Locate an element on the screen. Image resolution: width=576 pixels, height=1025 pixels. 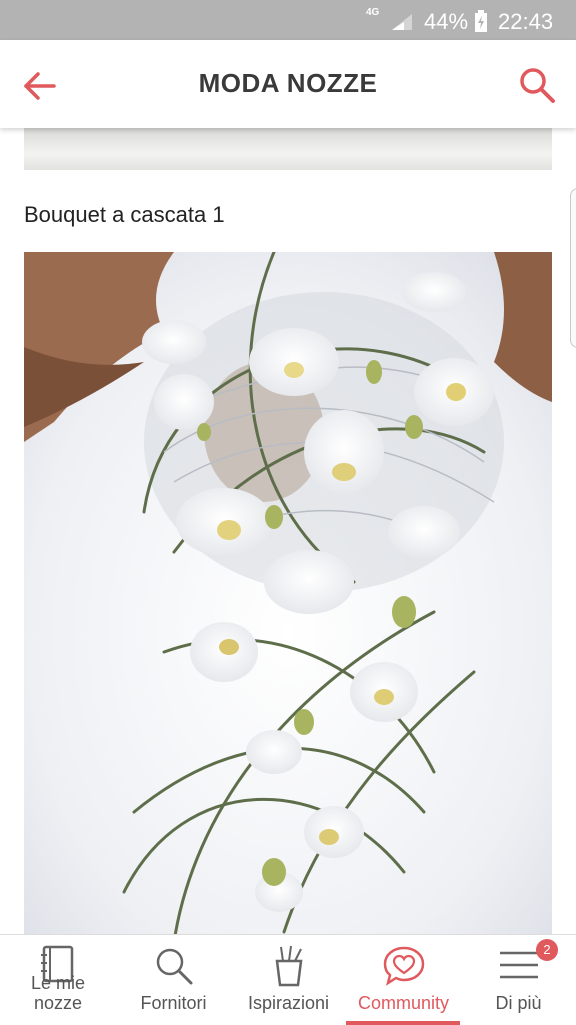
heart-bubble-icon is located at coordinates (404, 966).